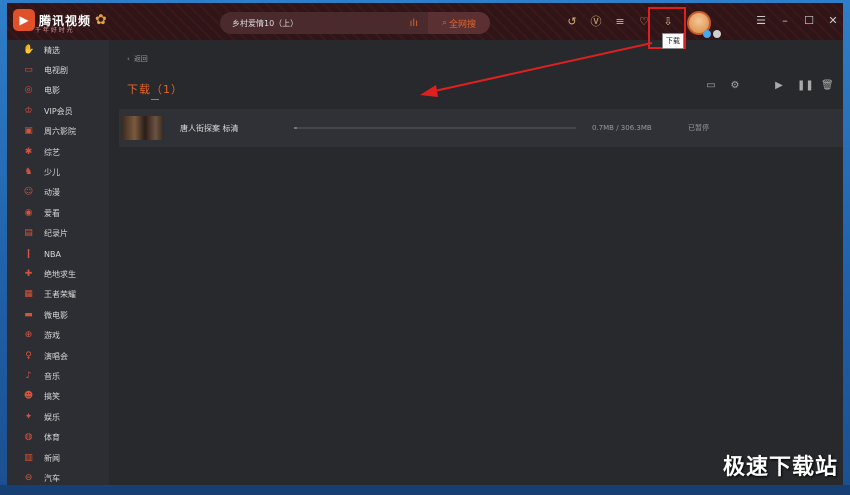 The width and height of the screenshot is (850, 495). Describe the element at coordinates (155, 99) in the screenshot. I see `title-underline` at that location.